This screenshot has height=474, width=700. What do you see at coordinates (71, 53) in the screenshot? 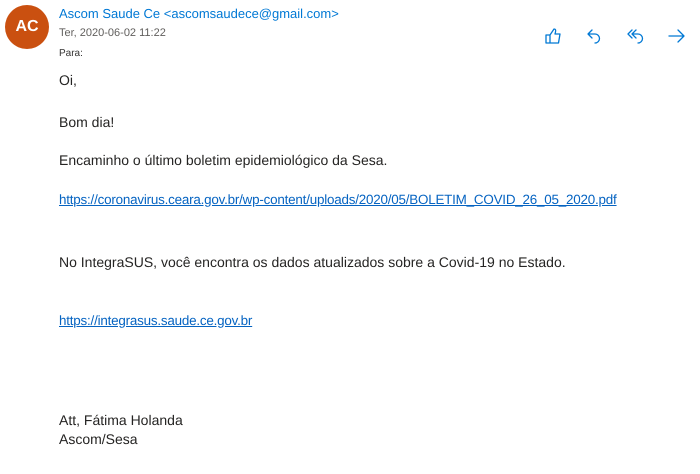
I see `recipient-label: Para:` at bounding box center [71, 53].